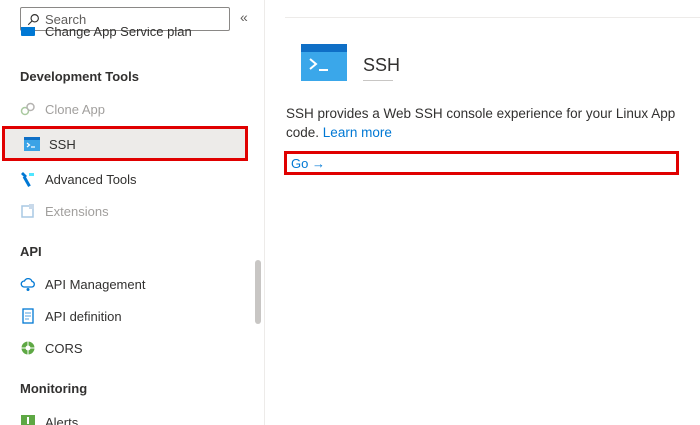  What do you see at coordinates (28, 348) in the screenshot?
I see `cors-icon` at bounding box center [28, 348].